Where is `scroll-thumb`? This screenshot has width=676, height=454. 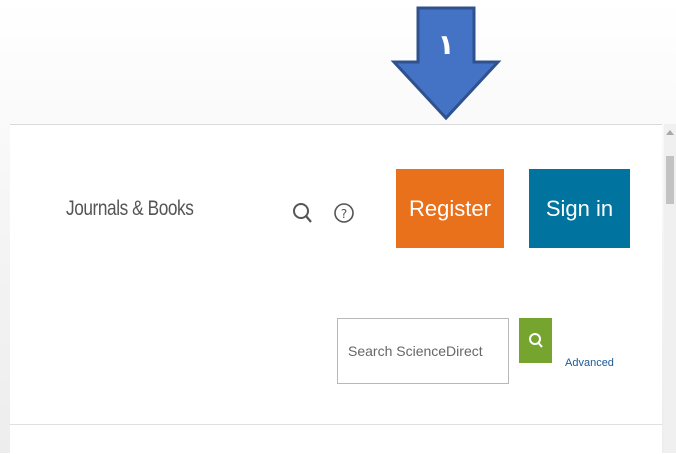
scroll-thumb is located at coordinates (670, 180).